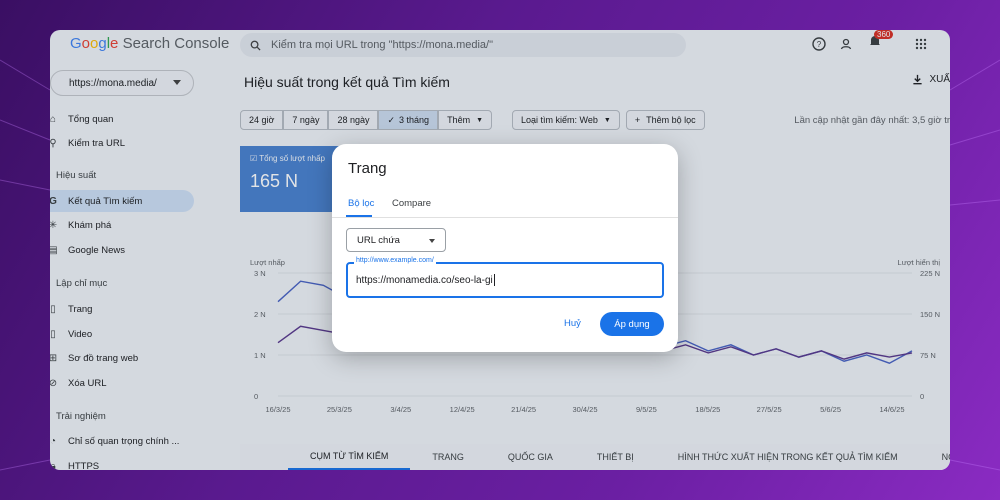 The image size is (1000, 500). I want to click on url-input: https://monamedia.co/seo-la-gi, so click(505, 280).